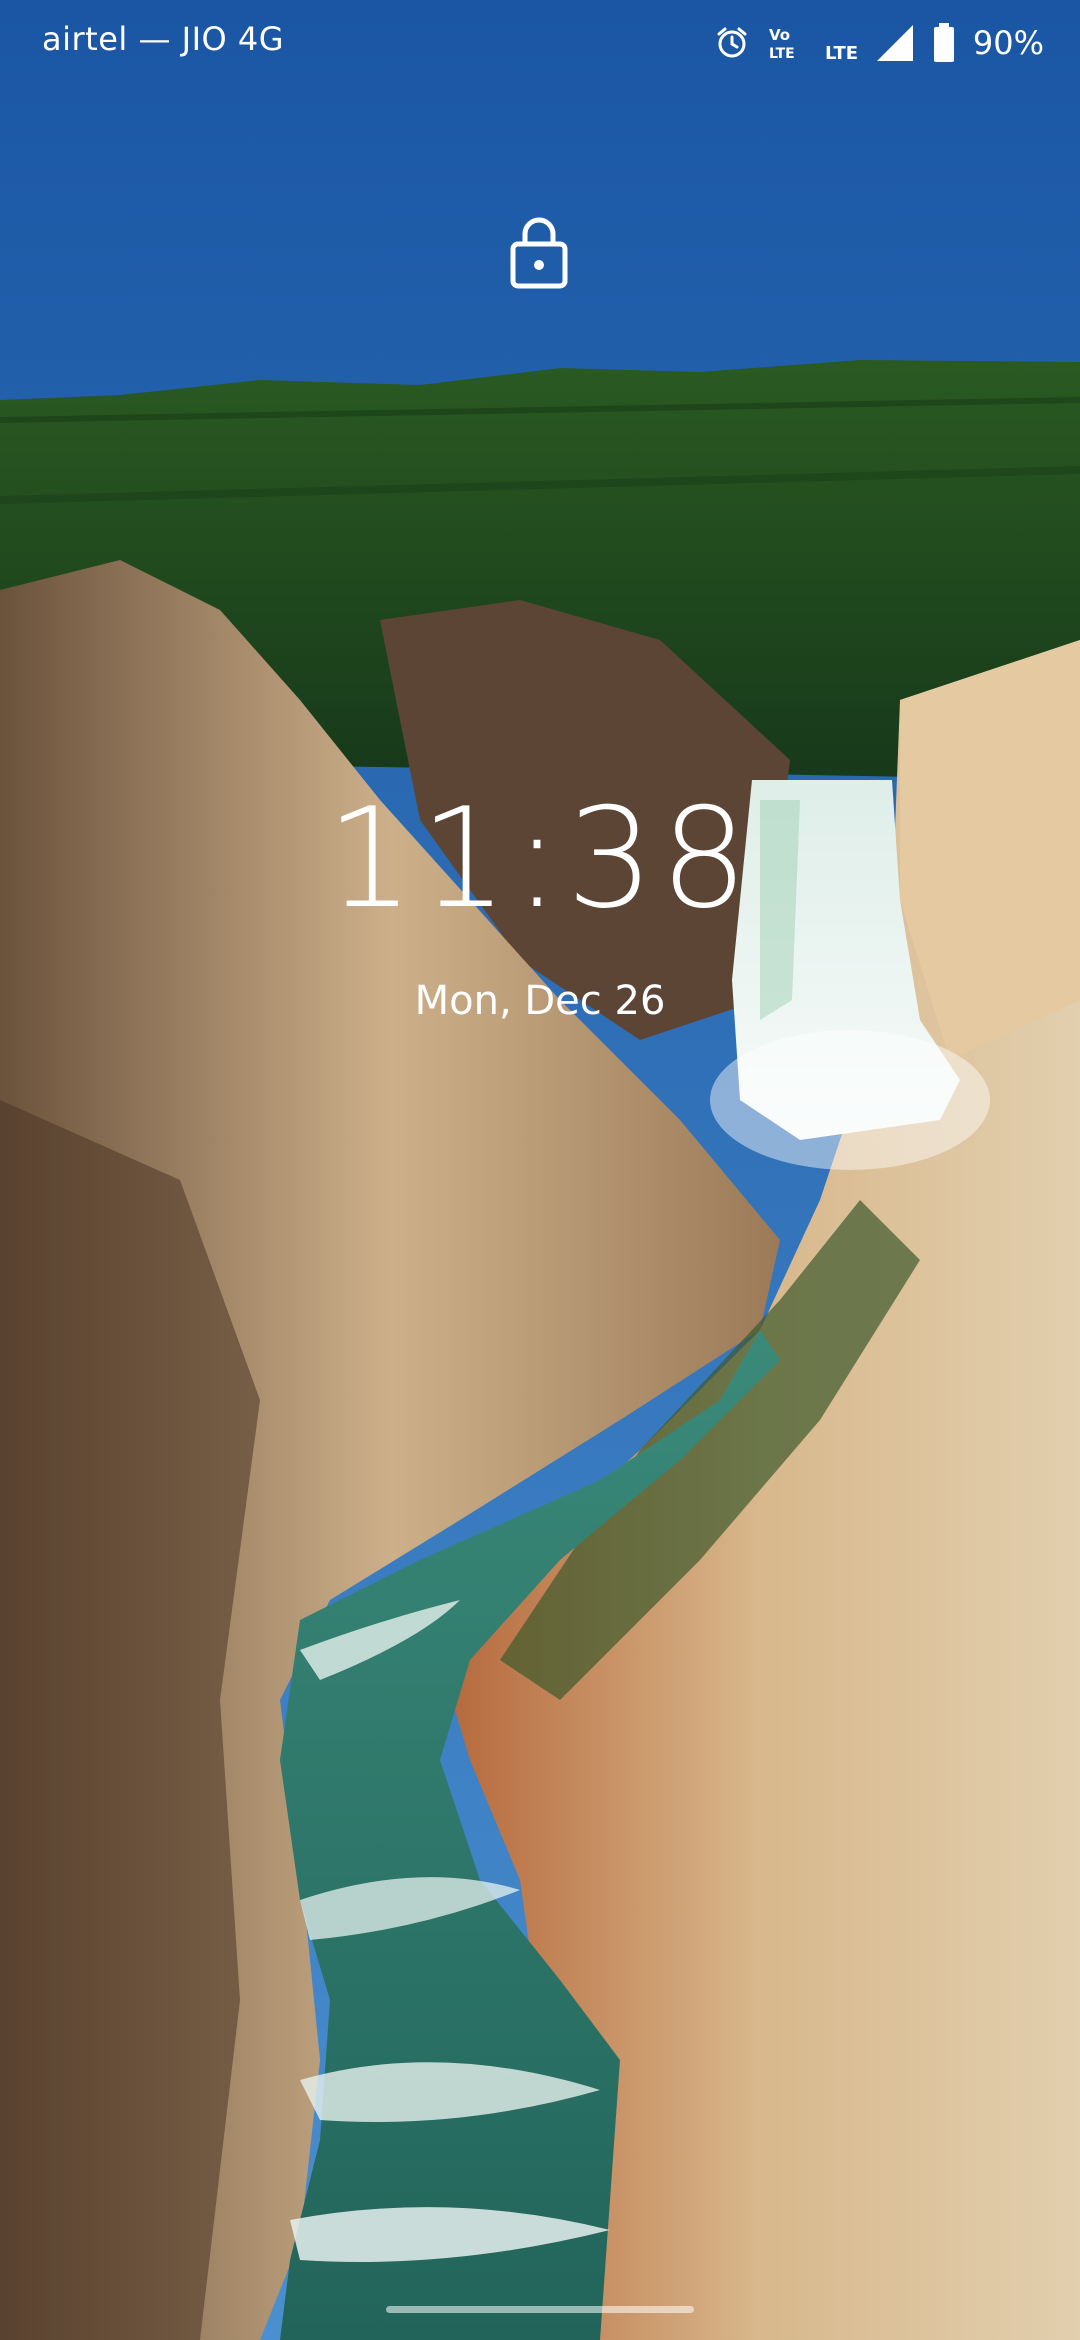 This screenshot has width=1080, height=2340. What do you see at coordinates (732, 42) in the screenshot?
I see `alarm-icon` at bounding box center [732, 42].